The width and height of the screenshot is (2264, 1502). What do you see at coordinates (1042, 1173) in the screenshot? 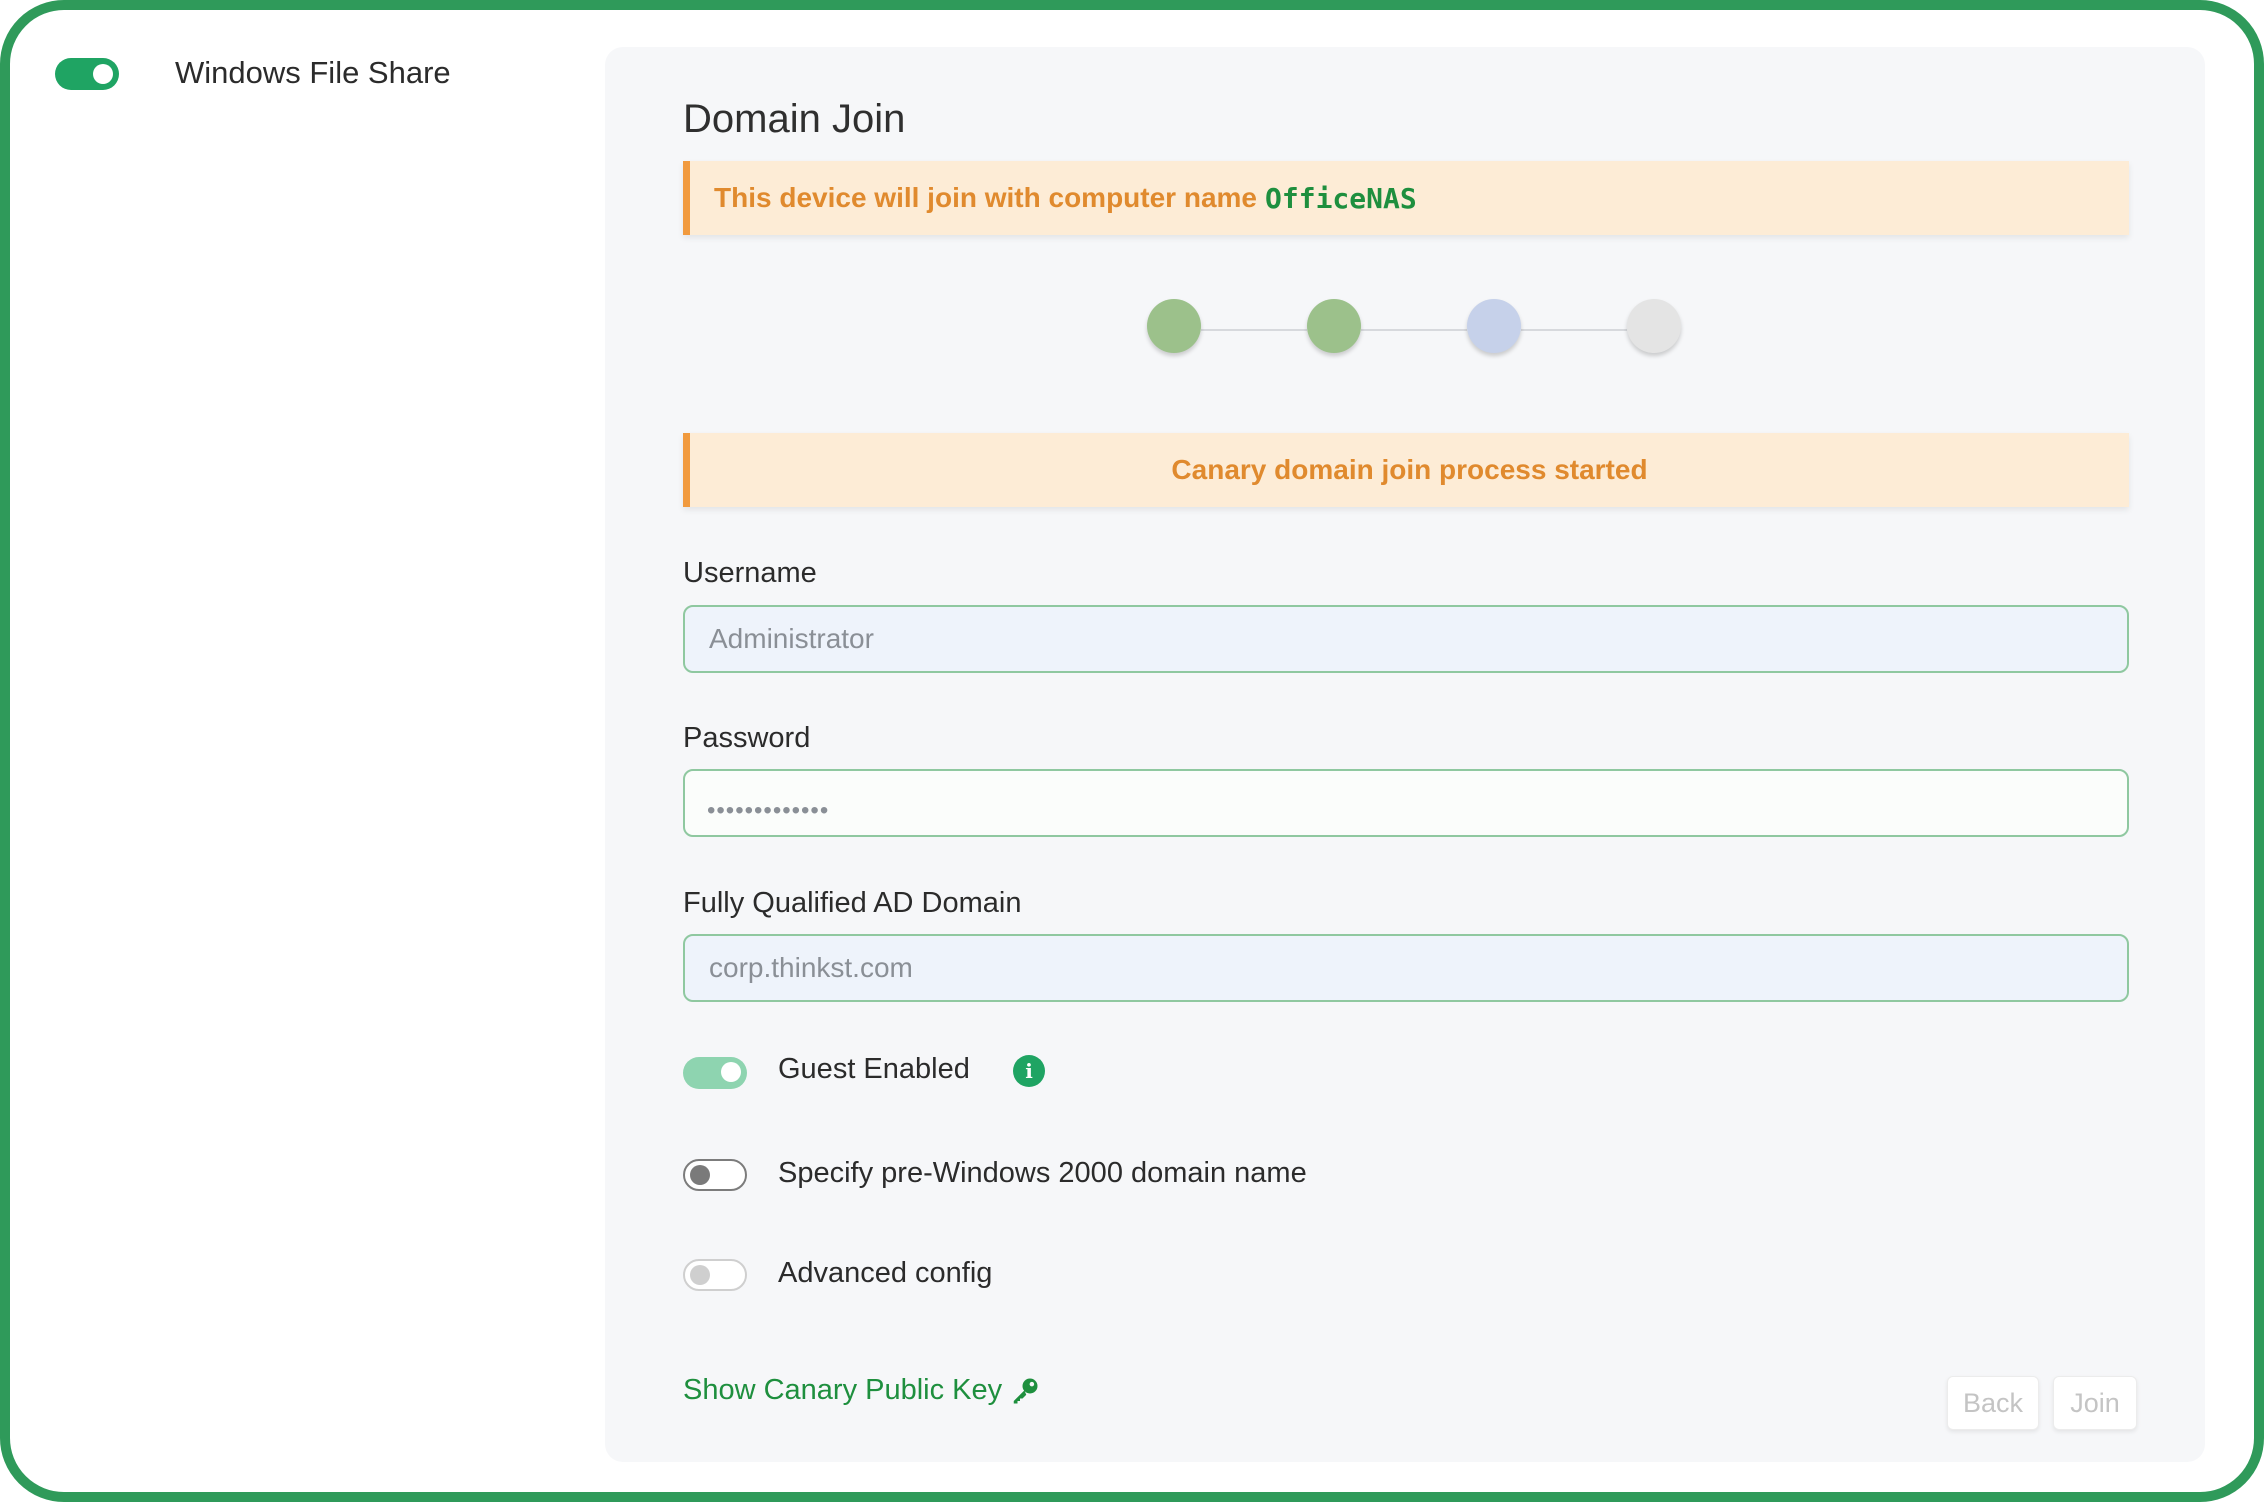
I see `pre-windows-2000-label: Specify pre-Windows 2000 domain name` at bounding box center [1042, 1173].